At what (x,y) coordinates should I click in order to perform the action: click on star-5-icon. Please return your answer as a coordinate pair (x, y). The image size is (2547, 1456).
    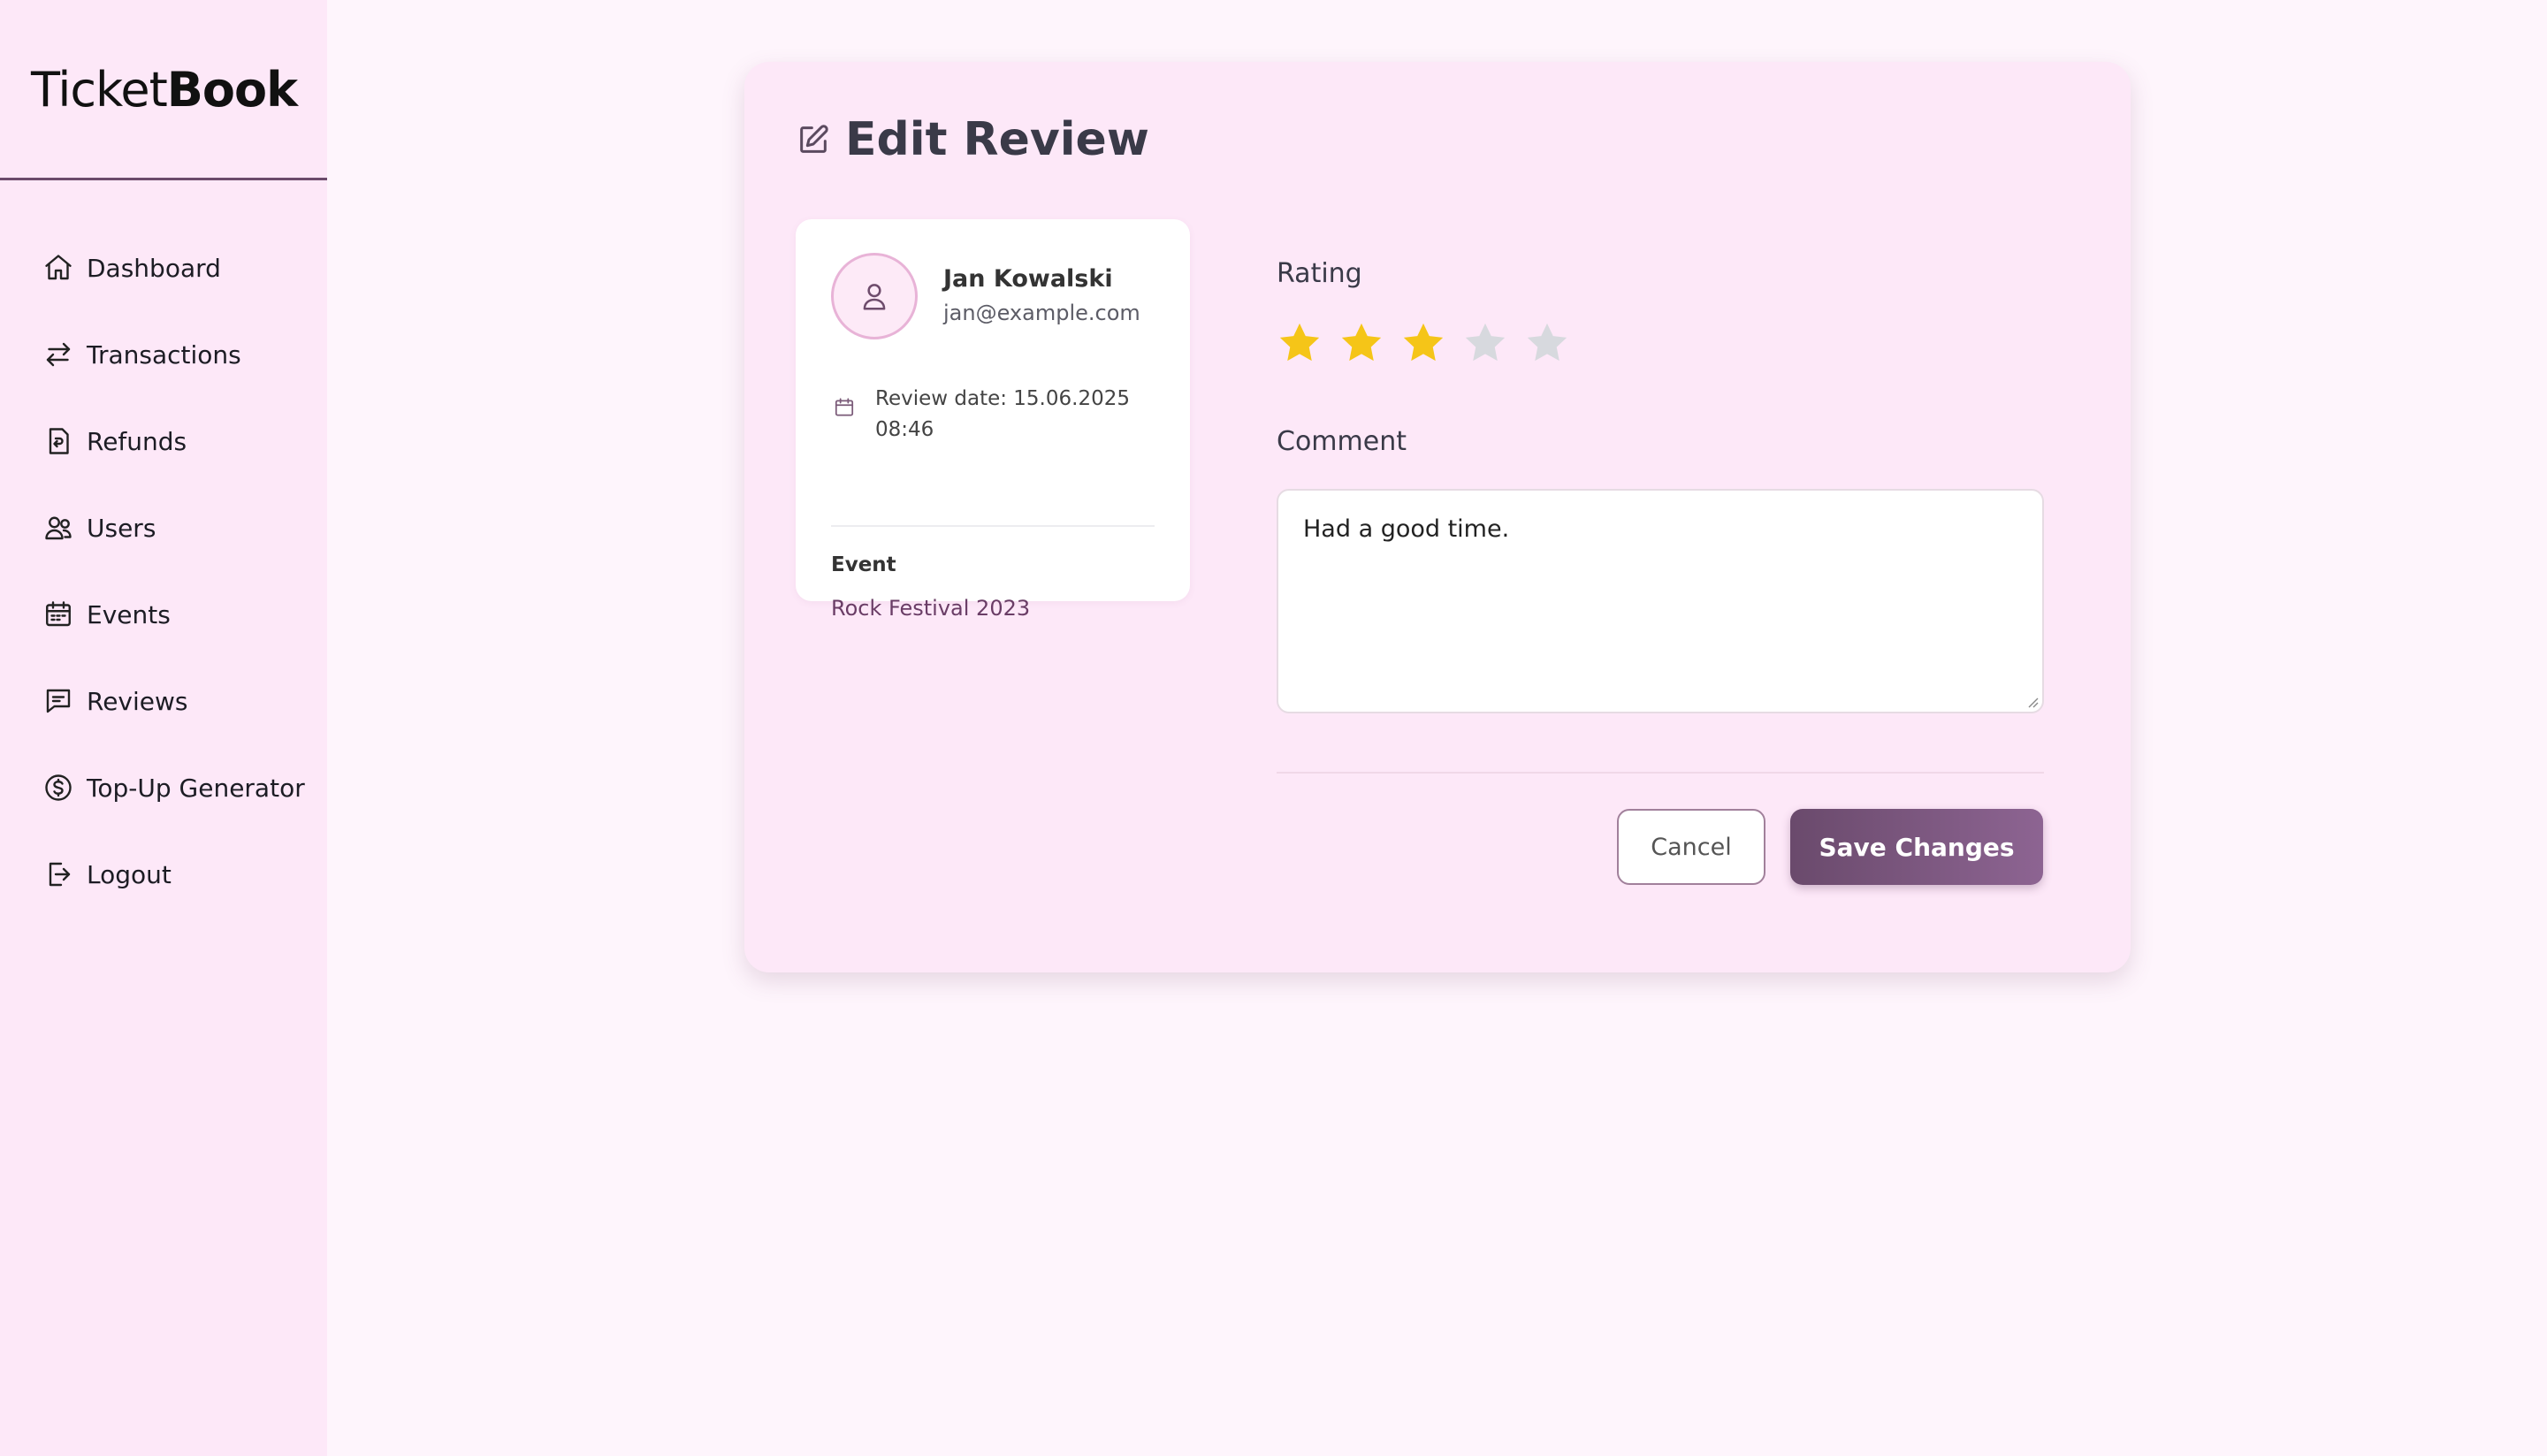
    Looking at the image, I should click on (1547, 343).